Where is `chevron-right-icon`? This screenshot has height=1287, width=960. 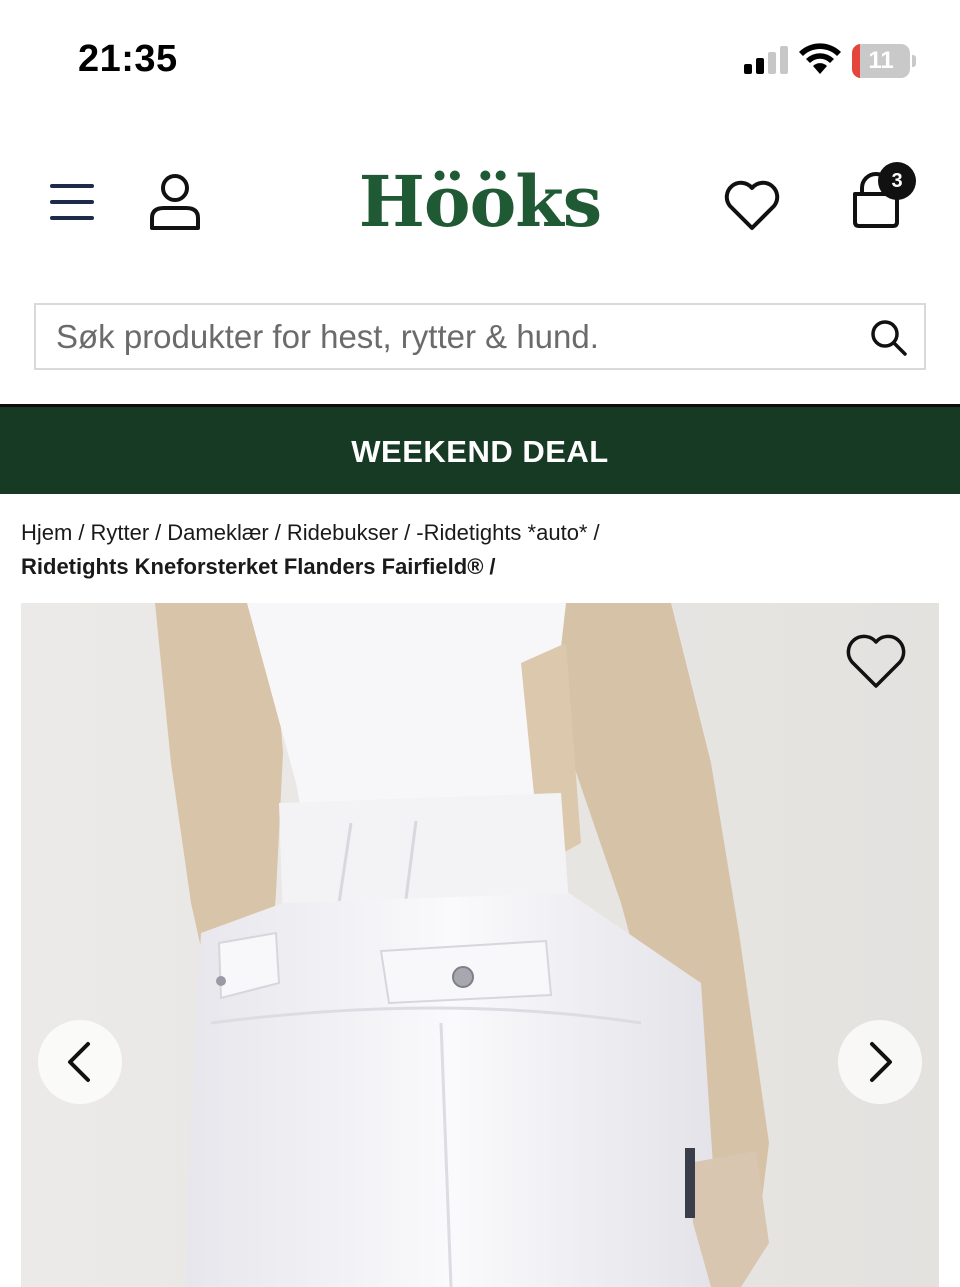
chevron-right-icon is located at coordinates (881, 1062).